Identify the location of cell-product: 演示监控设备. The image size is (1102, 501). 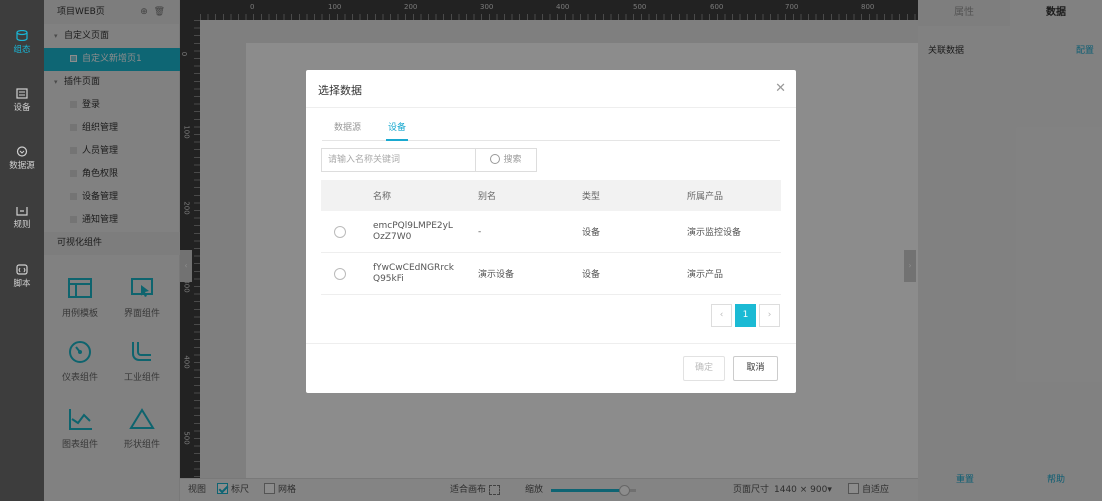
(714, 233).